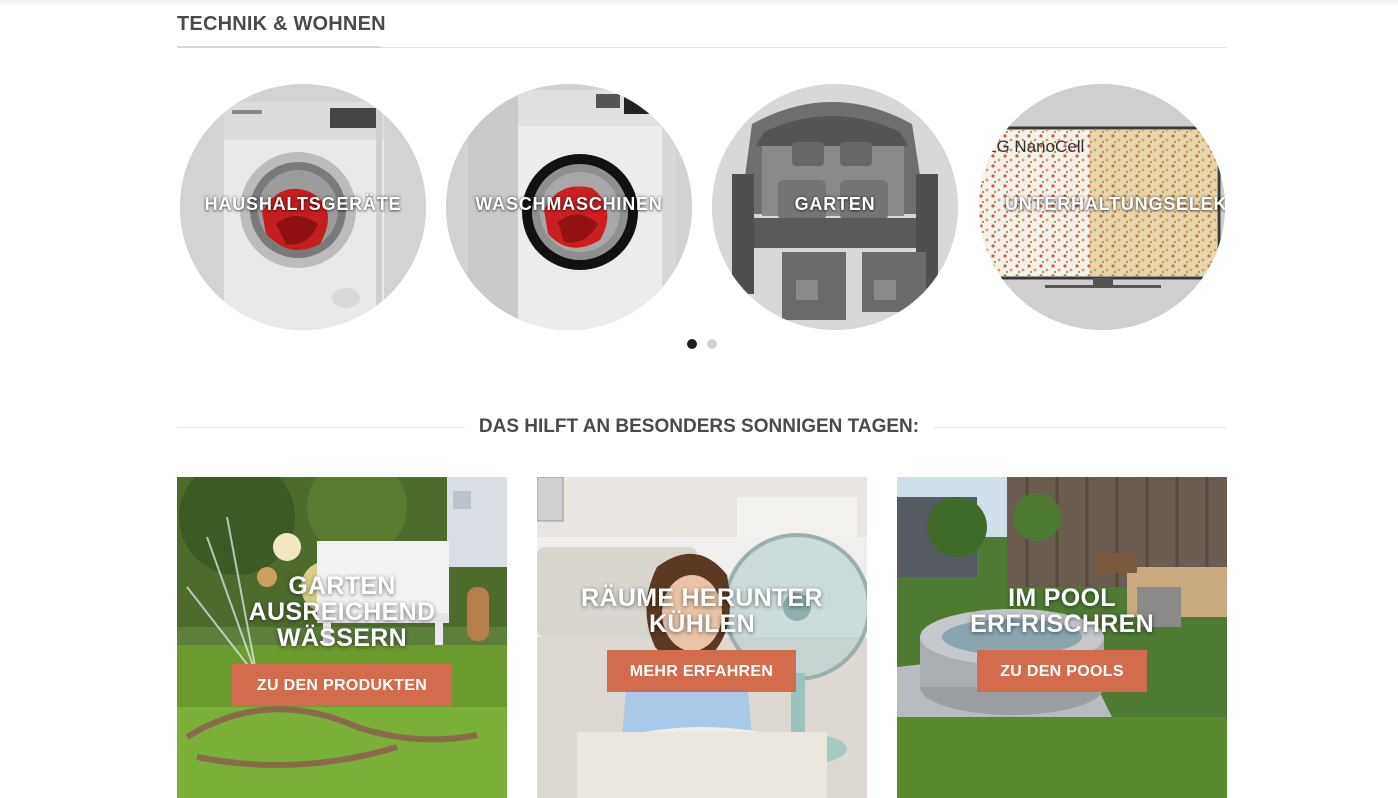 The height and width of the screenshot is (798, 1398). I want to click on category-label: WASCHMASCHINEN, so click(569, 204).